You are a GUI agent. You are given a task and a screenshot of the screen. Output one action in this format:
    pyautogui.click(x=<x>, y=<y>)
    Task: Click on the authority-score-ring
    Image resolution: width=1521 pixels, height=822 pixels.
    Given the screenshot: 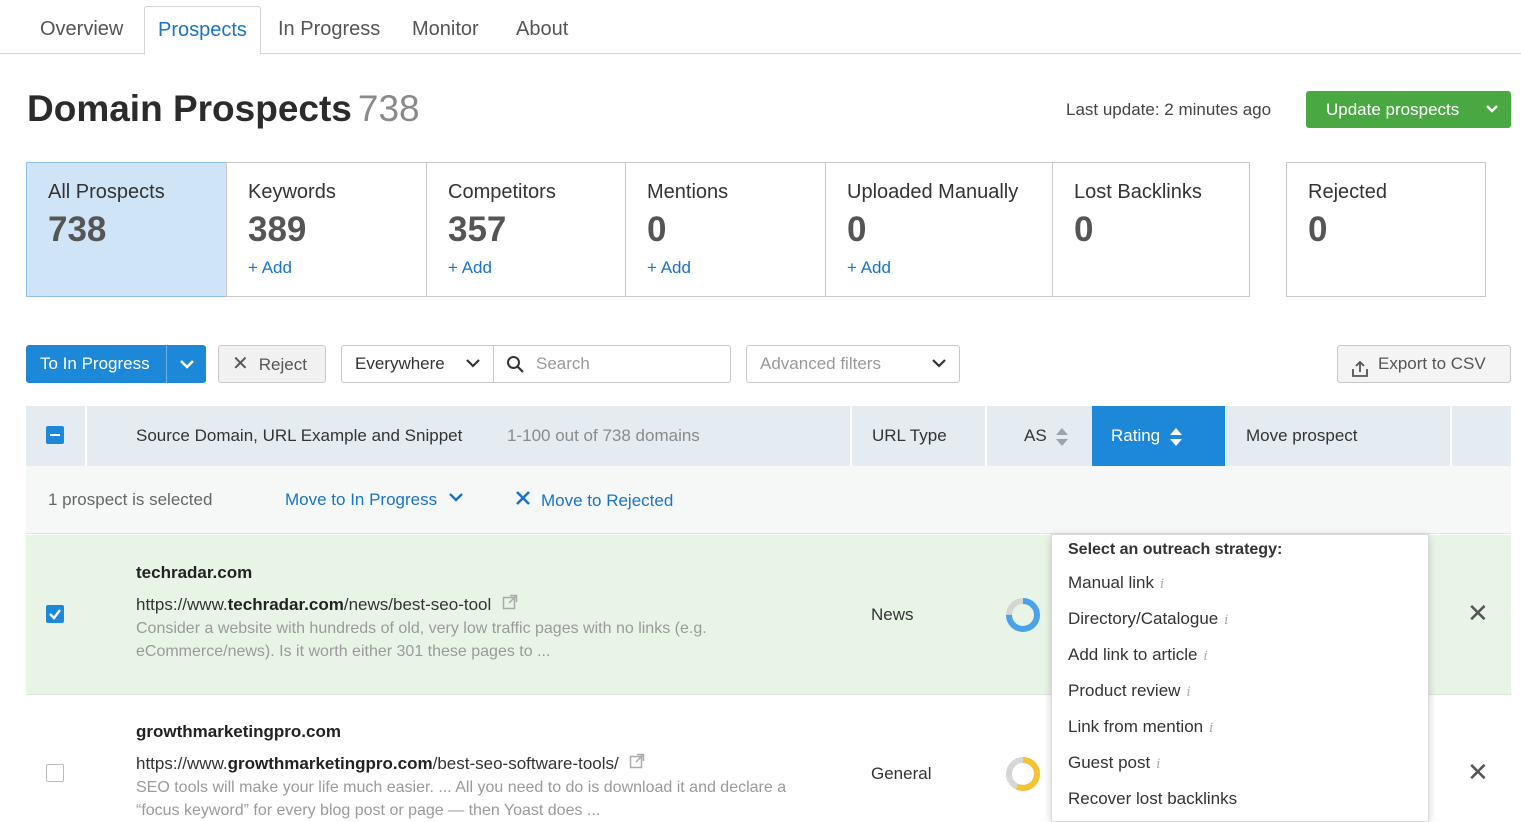 What is the action you would take?
    pyautogui.click(x=1023, y=617)
    